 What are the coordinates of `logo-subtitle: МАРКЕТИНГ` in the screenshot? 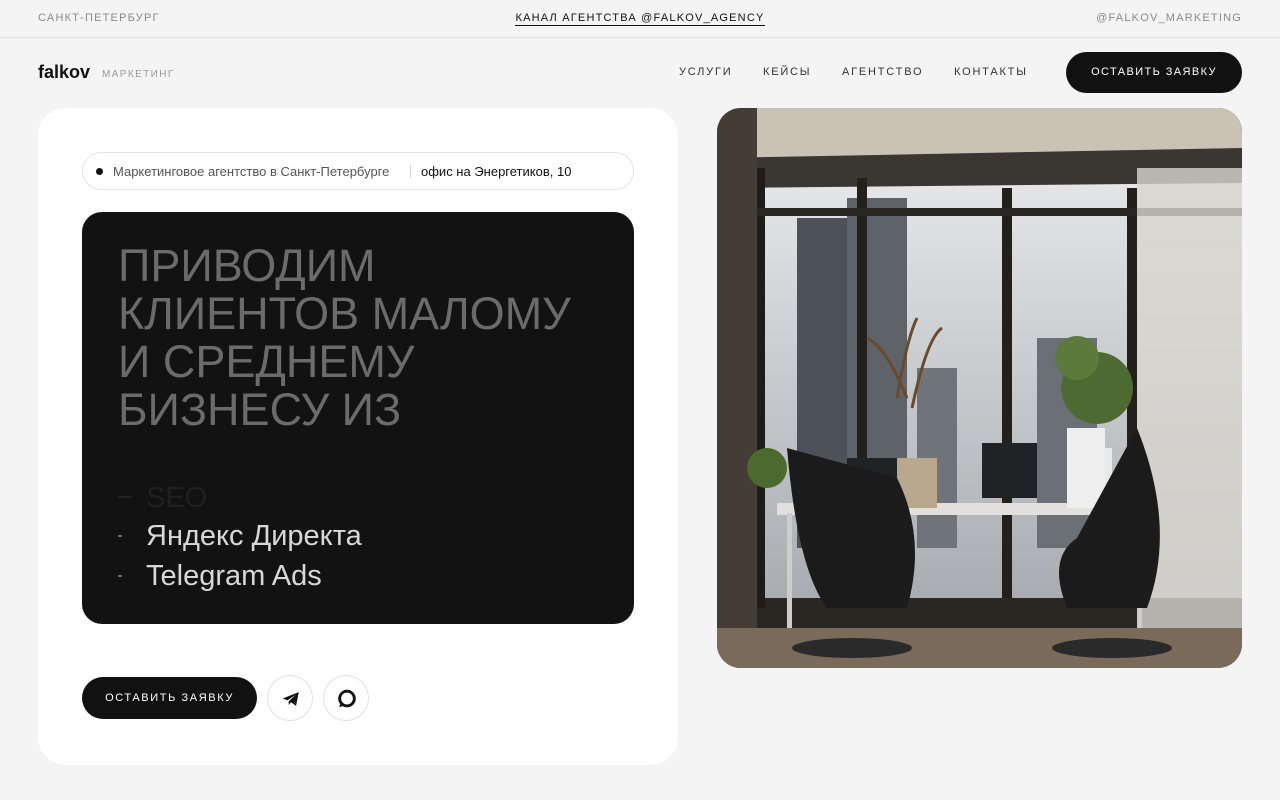 It's located at (138, 74).